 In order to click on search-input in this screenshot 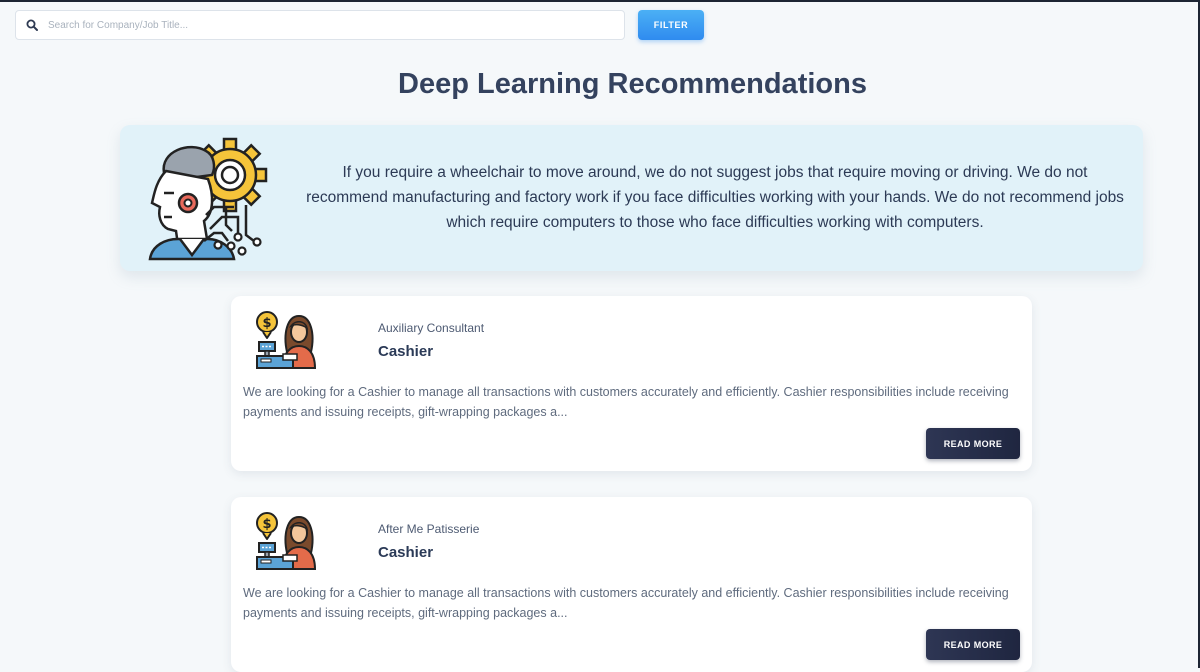, I will do `click(328, 25)`.